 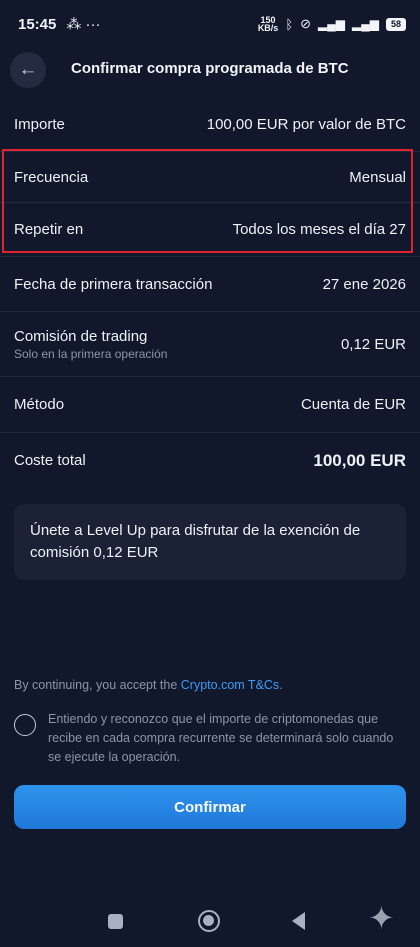 What do you see at coordinates (306, 23) in the screenshot?
I see `link-icon: ⊘` at bounding box center [306, 23].